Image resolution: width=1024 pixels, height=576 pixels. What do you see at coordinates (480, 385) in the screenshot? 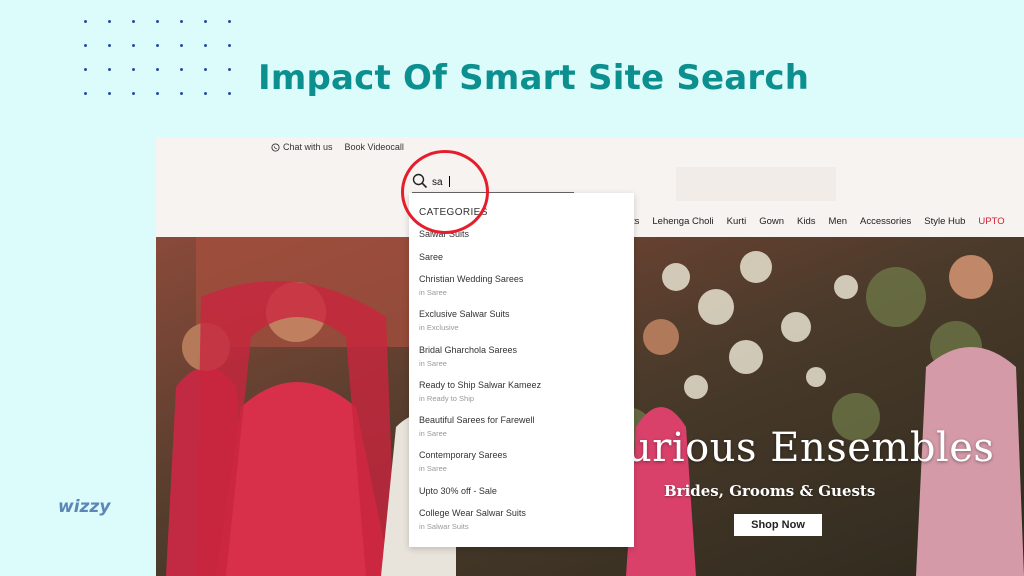
I see `suggestion-label: Ready to Ship Salwar Kameez` at bounding box center [480, 385].